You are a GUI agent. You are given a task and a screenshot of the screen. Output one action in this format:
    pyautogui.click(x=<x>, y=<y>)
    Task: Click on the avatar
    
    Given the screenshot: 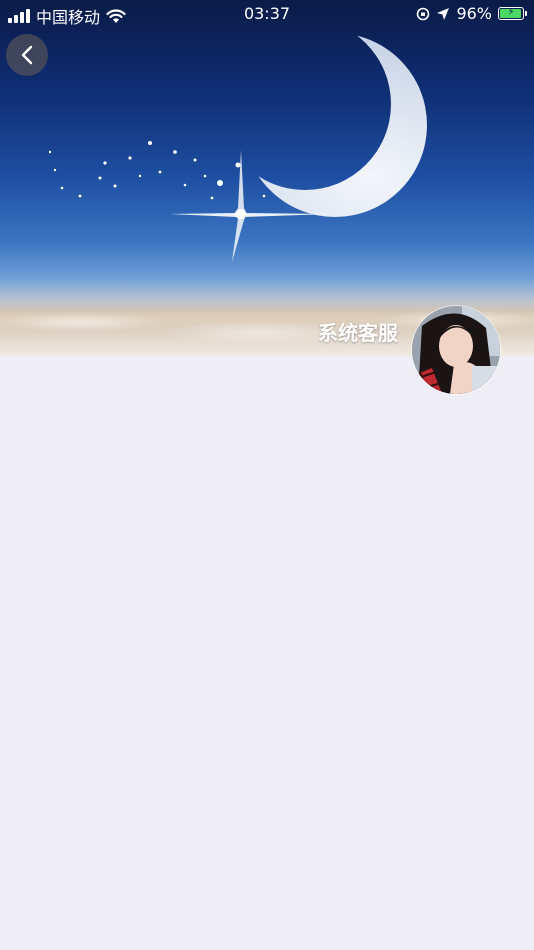 What is the action you would take?
    pyautogui.click(x=456, y=350)
    